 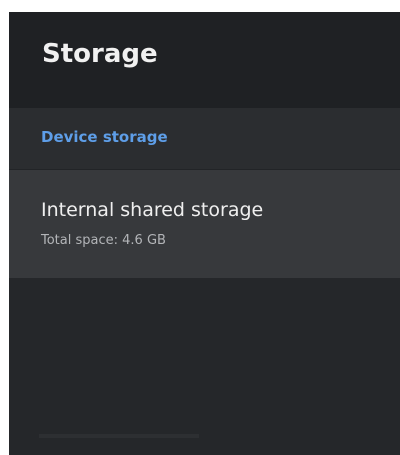 What do you see at coordinates (104, 137) in the screenshot?
I see `section-label: Device storage` at bounding box center [104, 137].